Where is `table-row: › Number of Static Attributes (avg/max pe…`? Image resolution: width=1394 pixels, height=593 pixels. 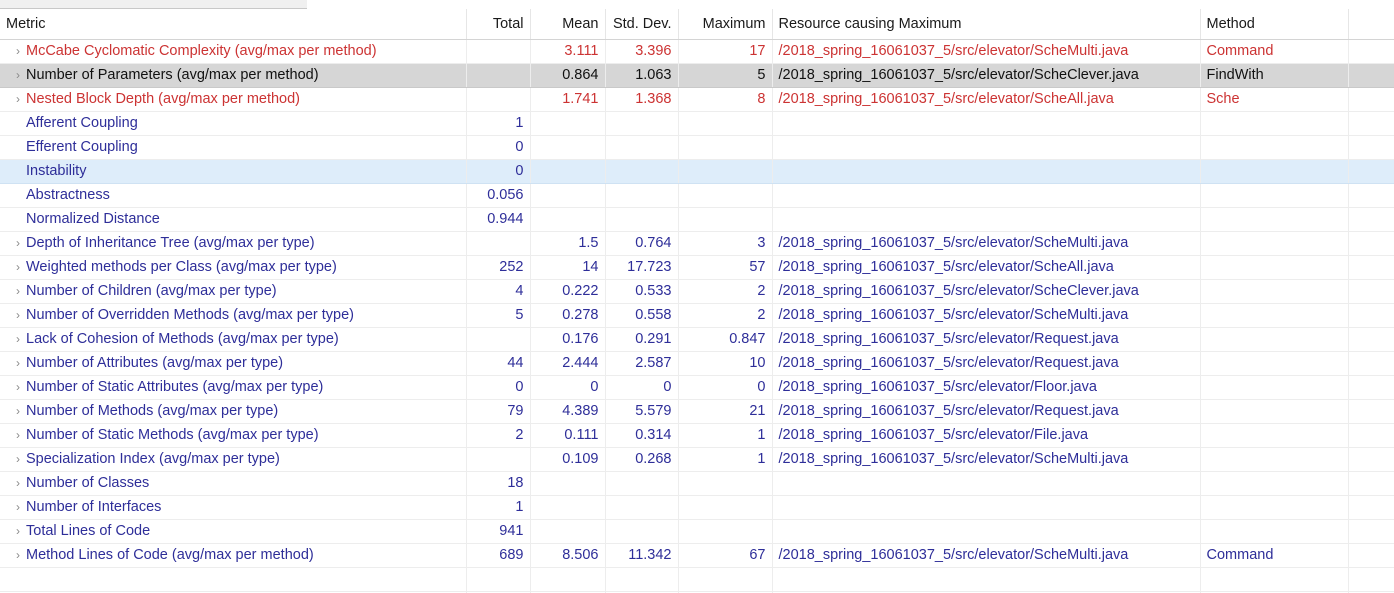
table-row: › Number of Static Attributes (avg/max pe… is located at coordinates (697, 387).